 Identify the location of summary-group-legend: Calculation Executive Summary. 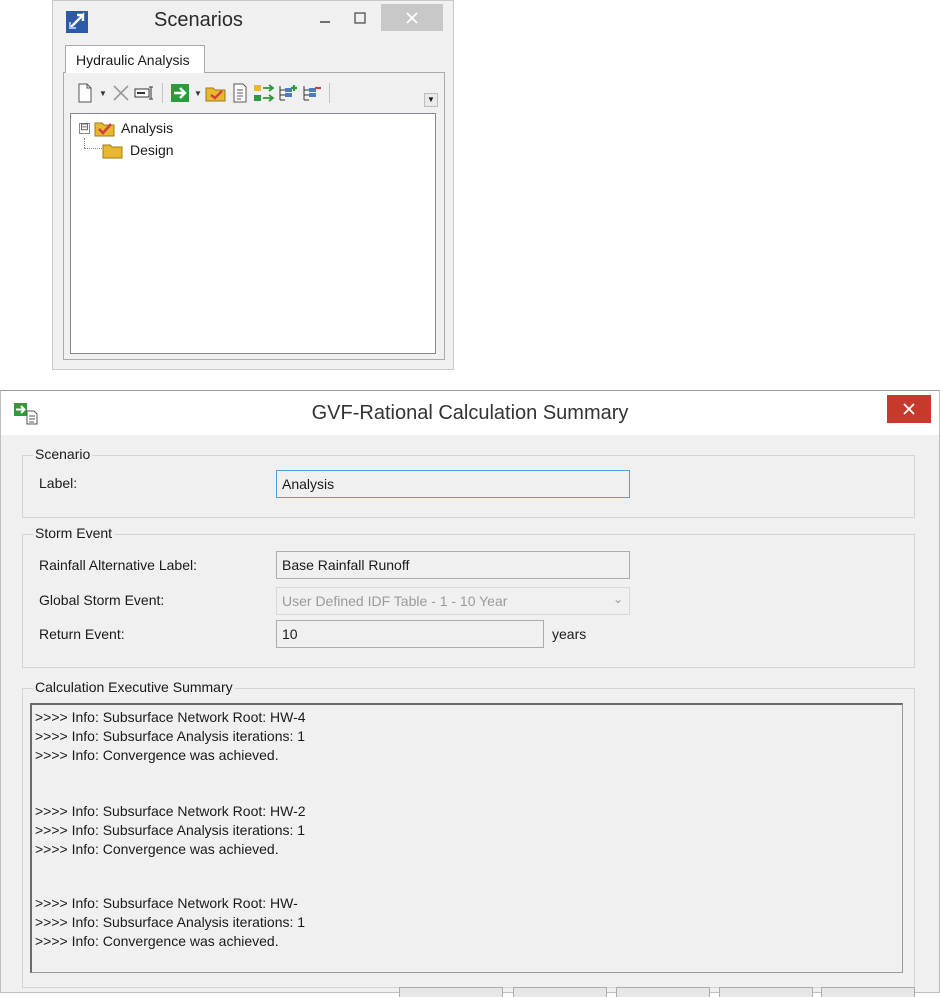
(134, 687).